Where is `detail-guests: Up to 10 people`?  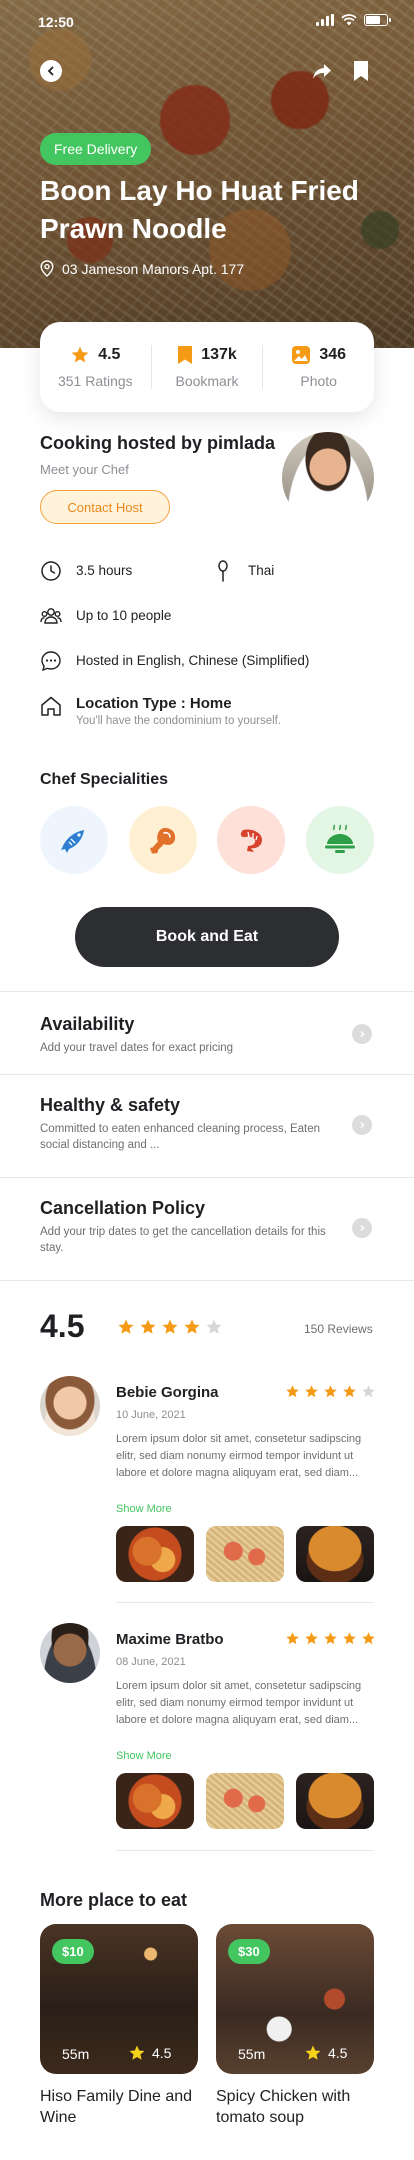 detail-guests: Up to 10 people is located at coordinates (105, 616).